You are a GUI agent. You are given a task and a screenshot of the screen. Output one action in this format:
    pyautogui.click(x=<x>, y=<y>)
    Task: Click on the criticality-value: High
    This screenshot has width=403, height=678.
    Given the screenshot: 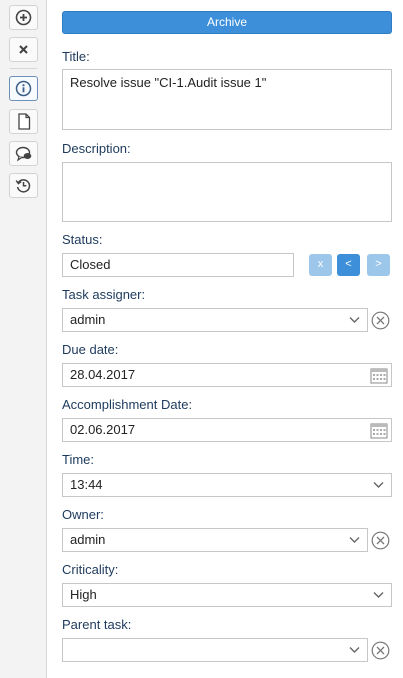 What is the action you would take?
    pyautogui.click(x=83, y=594)
    